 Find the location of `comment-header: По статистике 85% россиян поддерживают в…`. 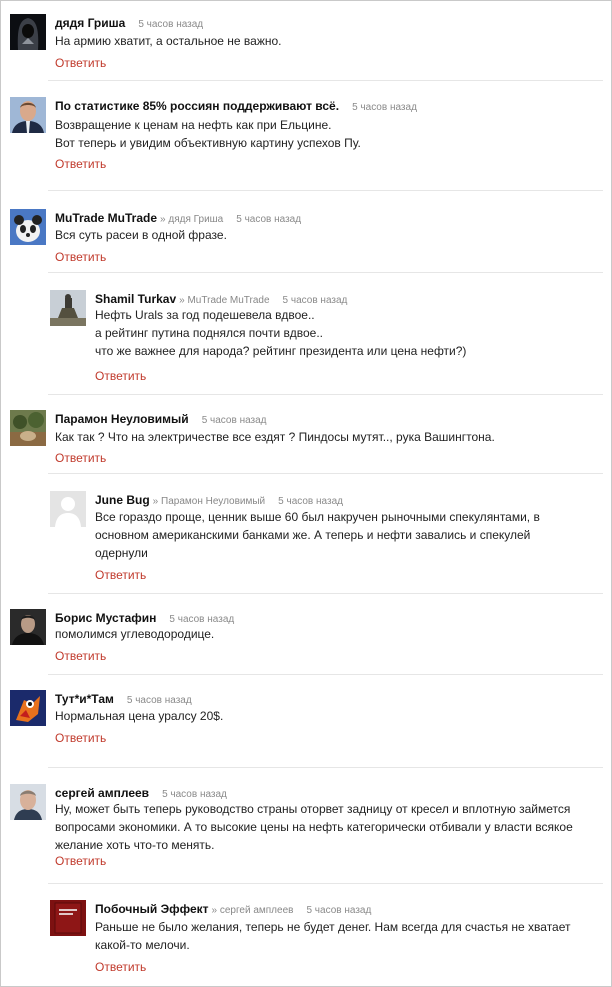

comment-header: По статистике 85% россиян поддерживают в… is located at coordinates (236, 106).